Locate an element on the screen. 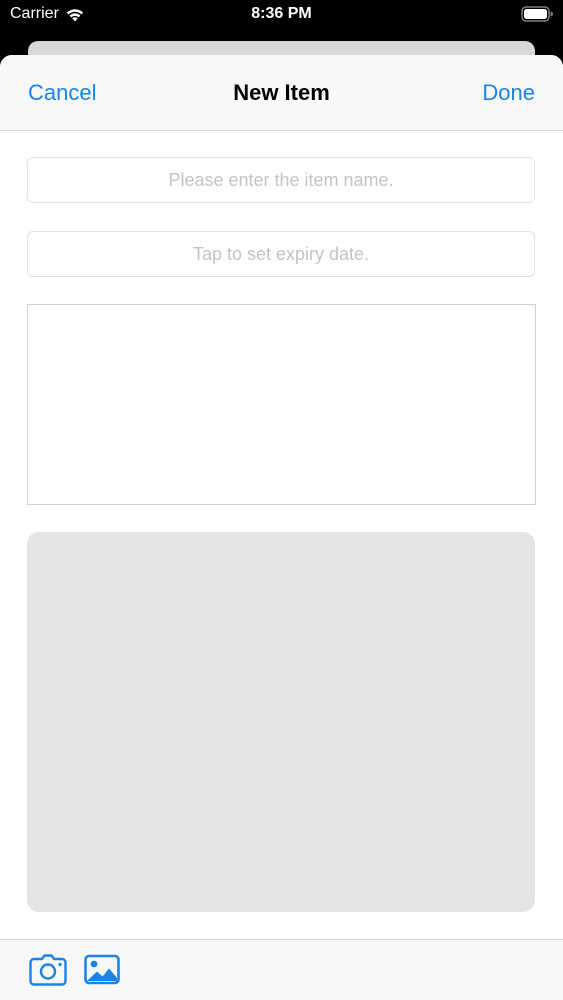 The width and height of the screenshot is (563, 1000). navigation-bar: Cancel New Item Done is located at coordinates (281, 93).